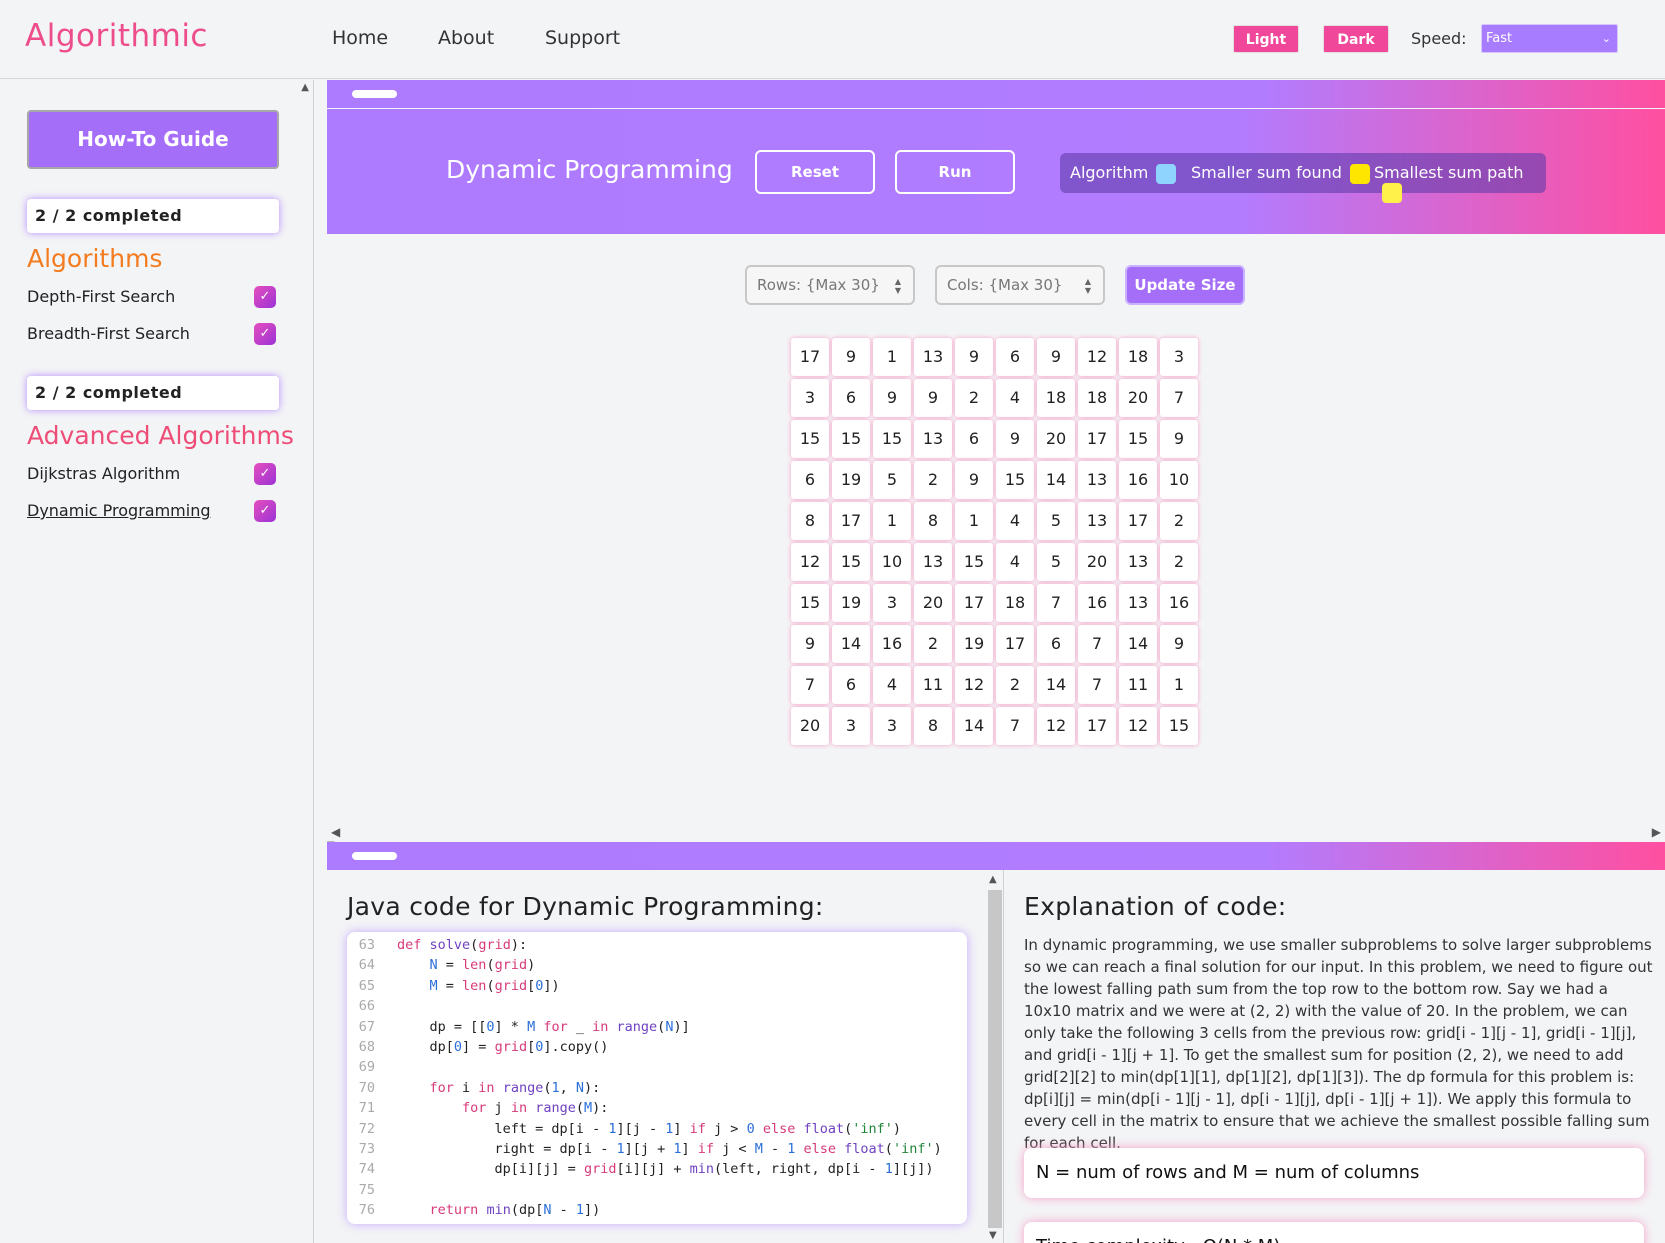 Image resolution: width=1665 pixels, height=1243 pixels. I want to click on sidebar-item-dynamic-programming: Dynamic Programming ✓, so click(153, 512).